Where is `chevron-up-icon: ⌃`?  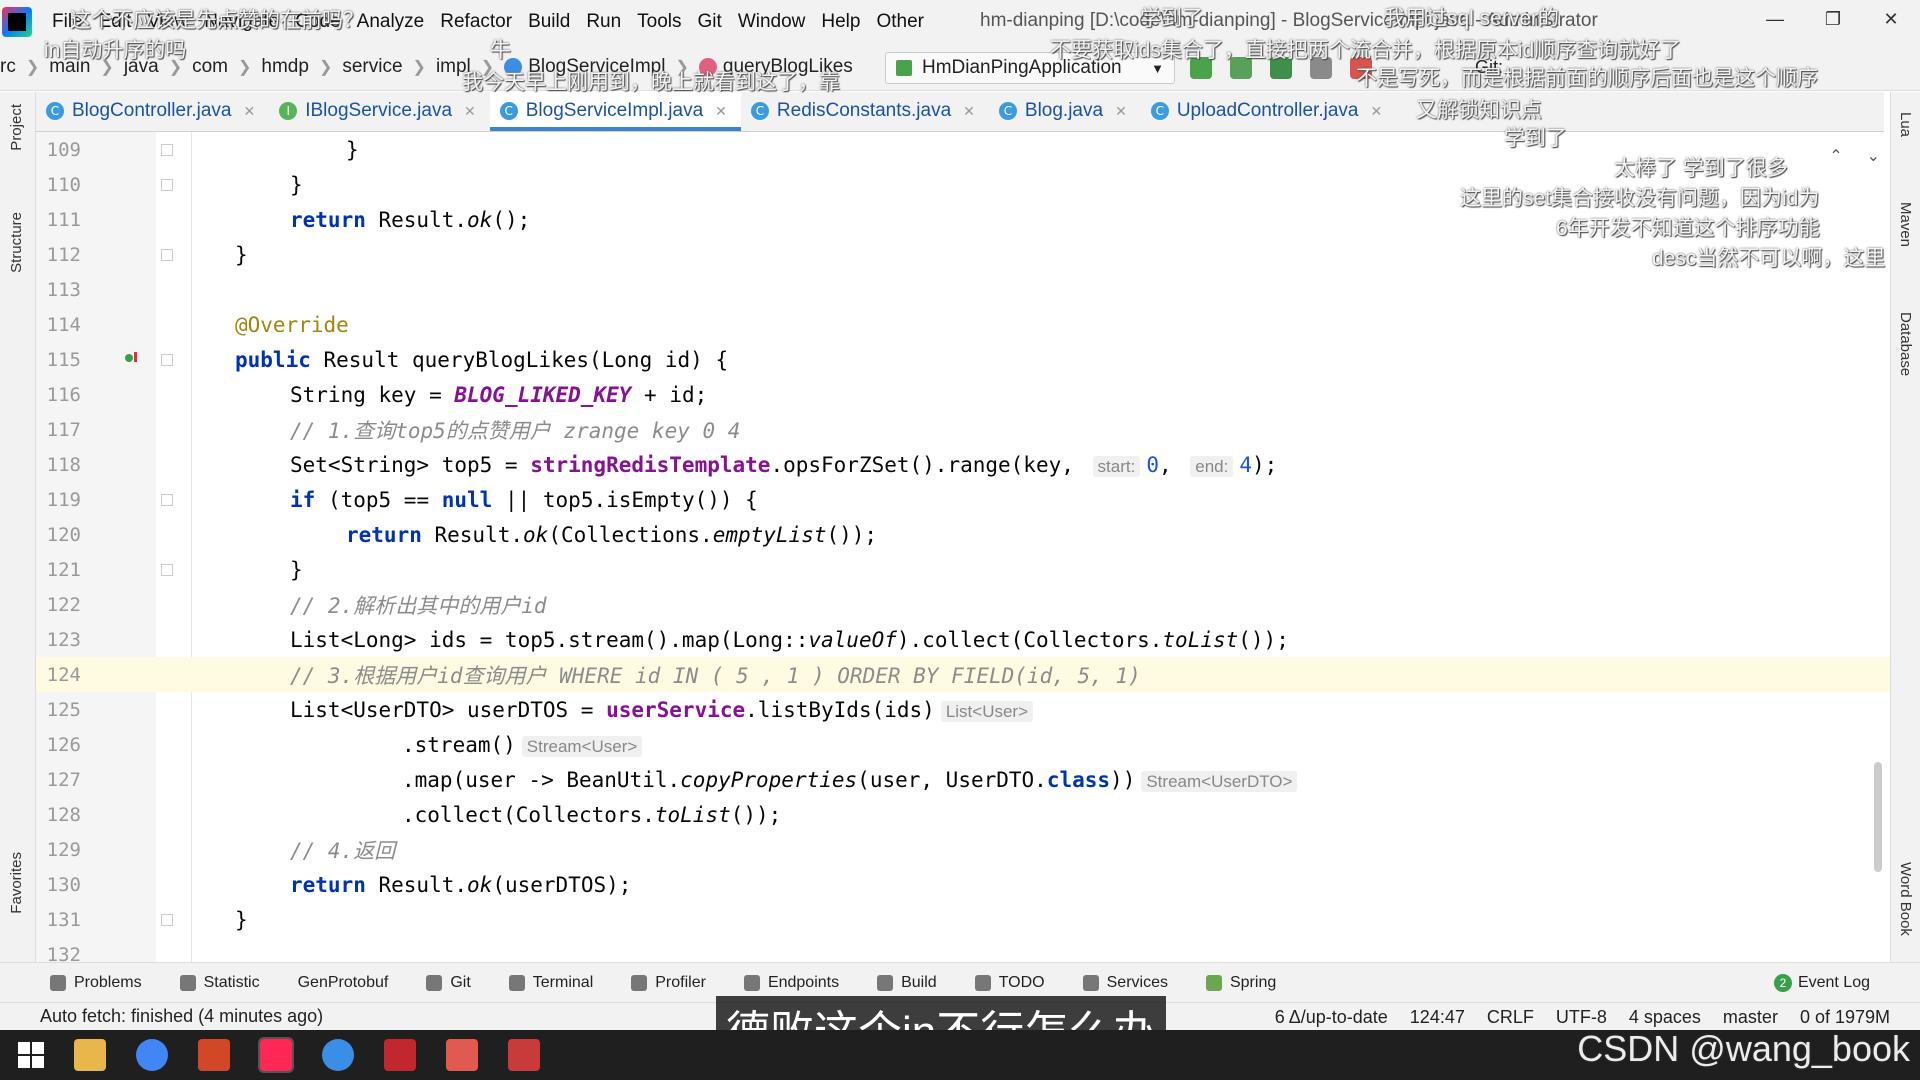 chevron-up-icon: ⌃ is located at coordinates (1835, 156).